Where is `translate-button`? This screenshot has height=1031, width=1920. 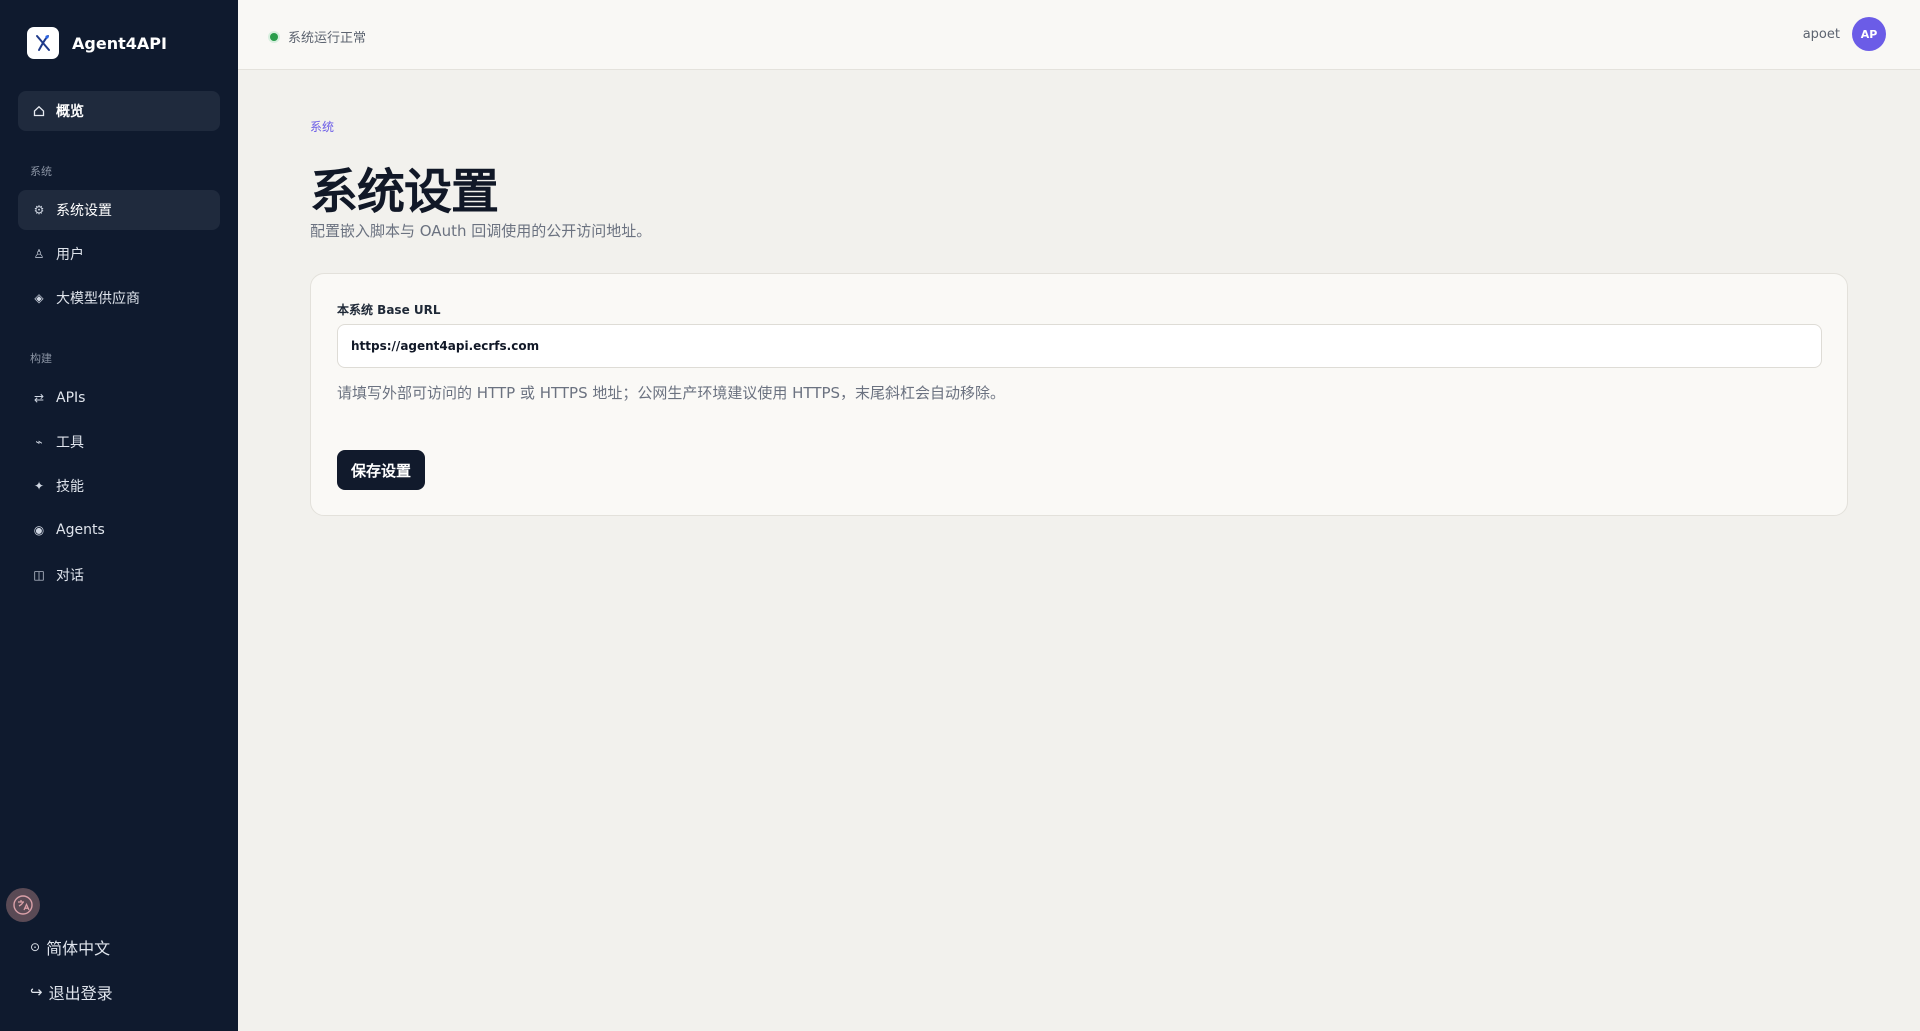
translate-button is located at coordinates (23, 905).